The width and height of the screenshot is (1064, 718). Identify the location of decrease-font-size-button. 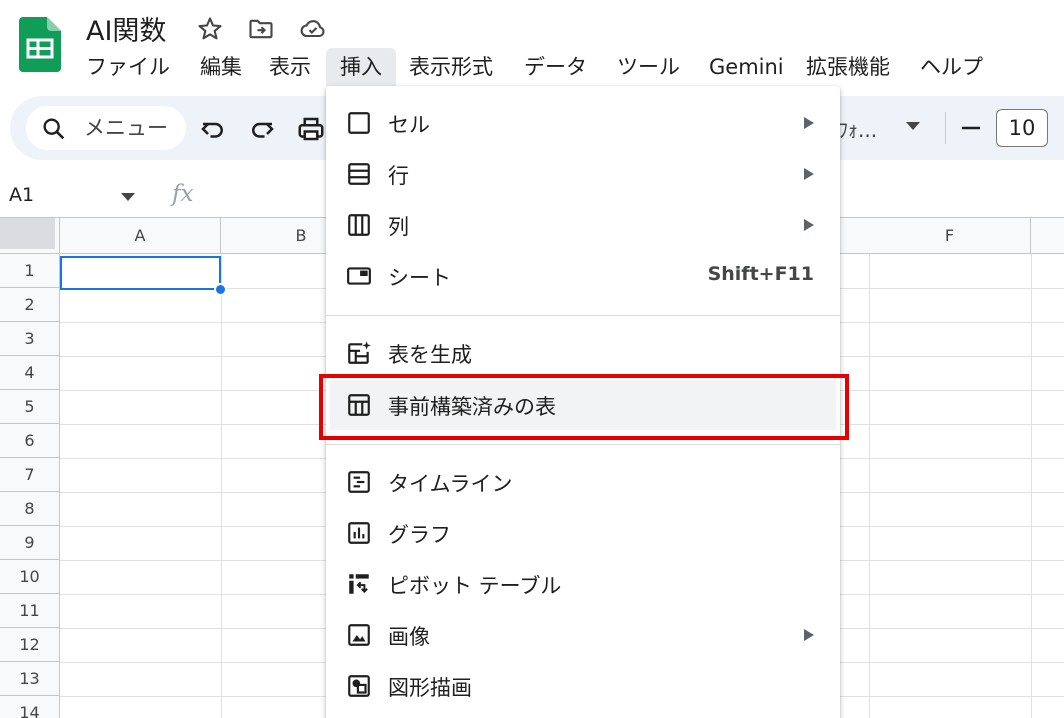
(971, 128).